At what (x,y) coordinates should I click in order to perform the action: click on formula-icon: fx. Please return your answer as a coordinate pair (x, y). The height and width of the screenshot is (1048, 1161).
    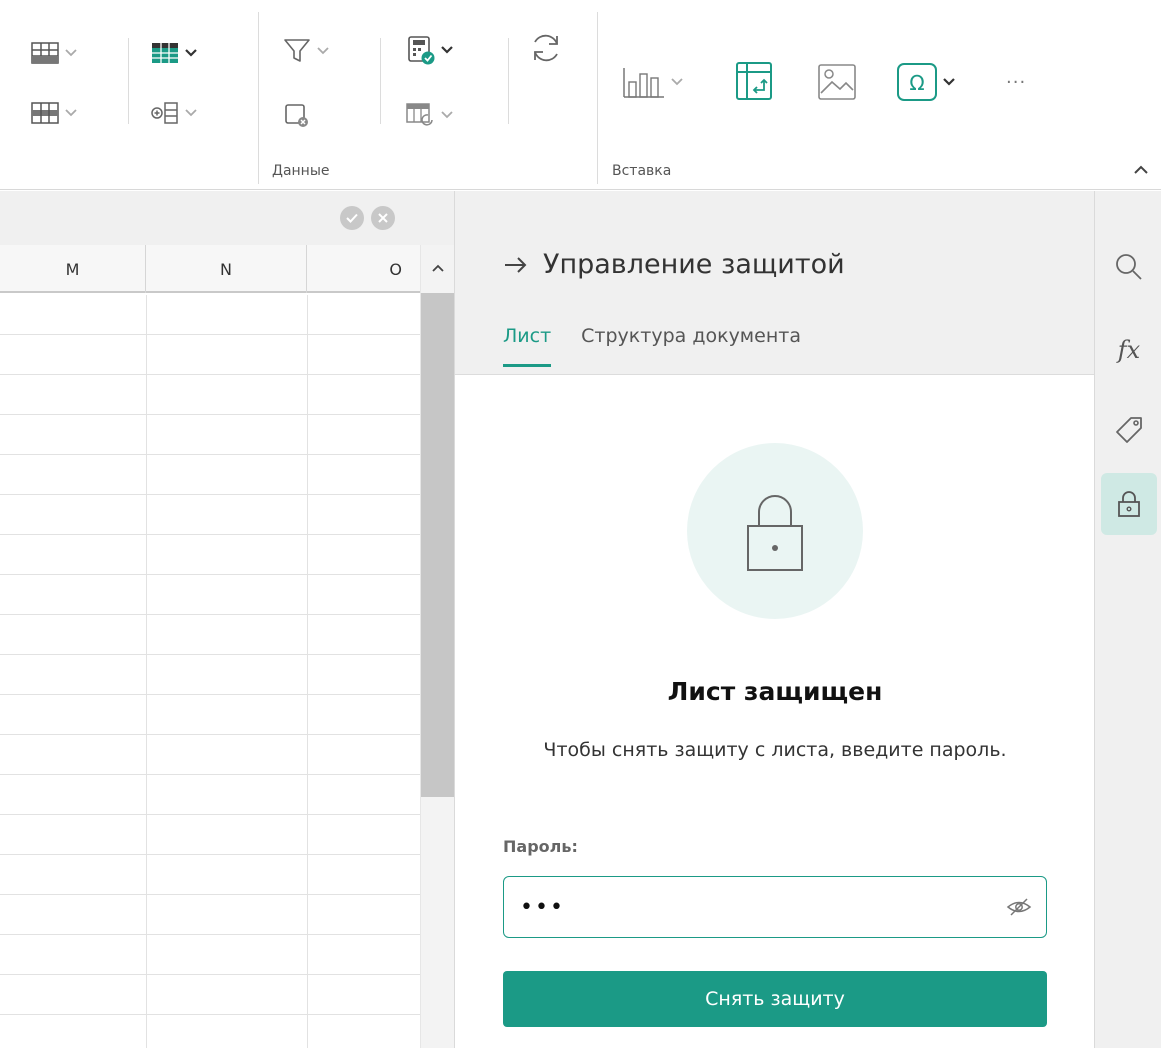
    Looking at the image, I should click on (1129, 350).